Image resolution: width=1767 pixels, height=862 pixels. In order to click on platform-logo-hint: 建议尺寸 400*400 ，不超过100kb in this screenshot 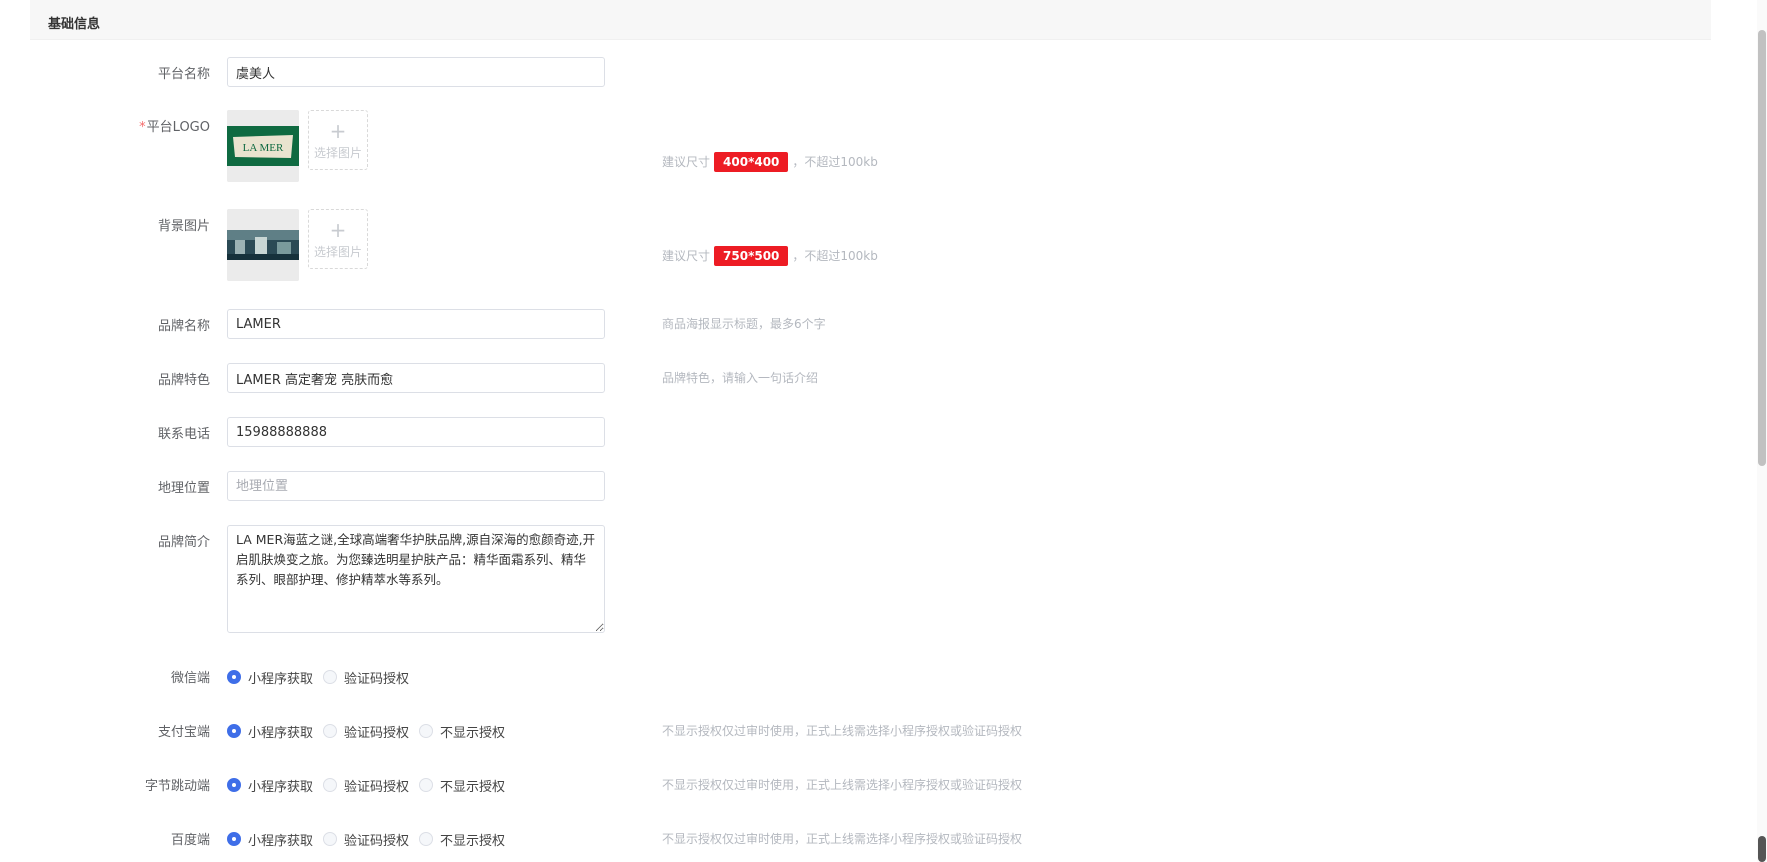, I will do `click(770, 162)`.